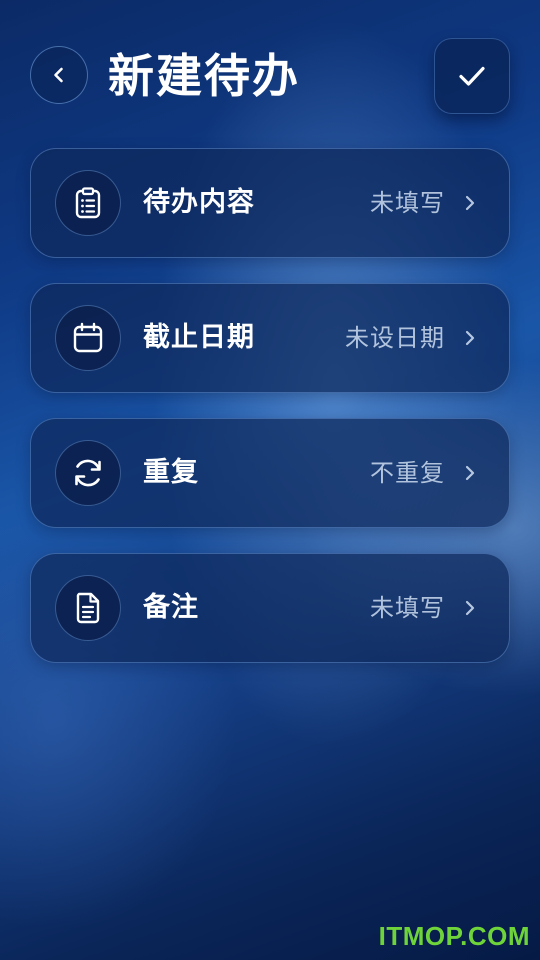 The width and height of the screenshot is (540, 960). What do you see at coordinates (270, 473) in the screenshot?
I see `row-repeat: 重复 不重复` at bounding box center [270, 473].